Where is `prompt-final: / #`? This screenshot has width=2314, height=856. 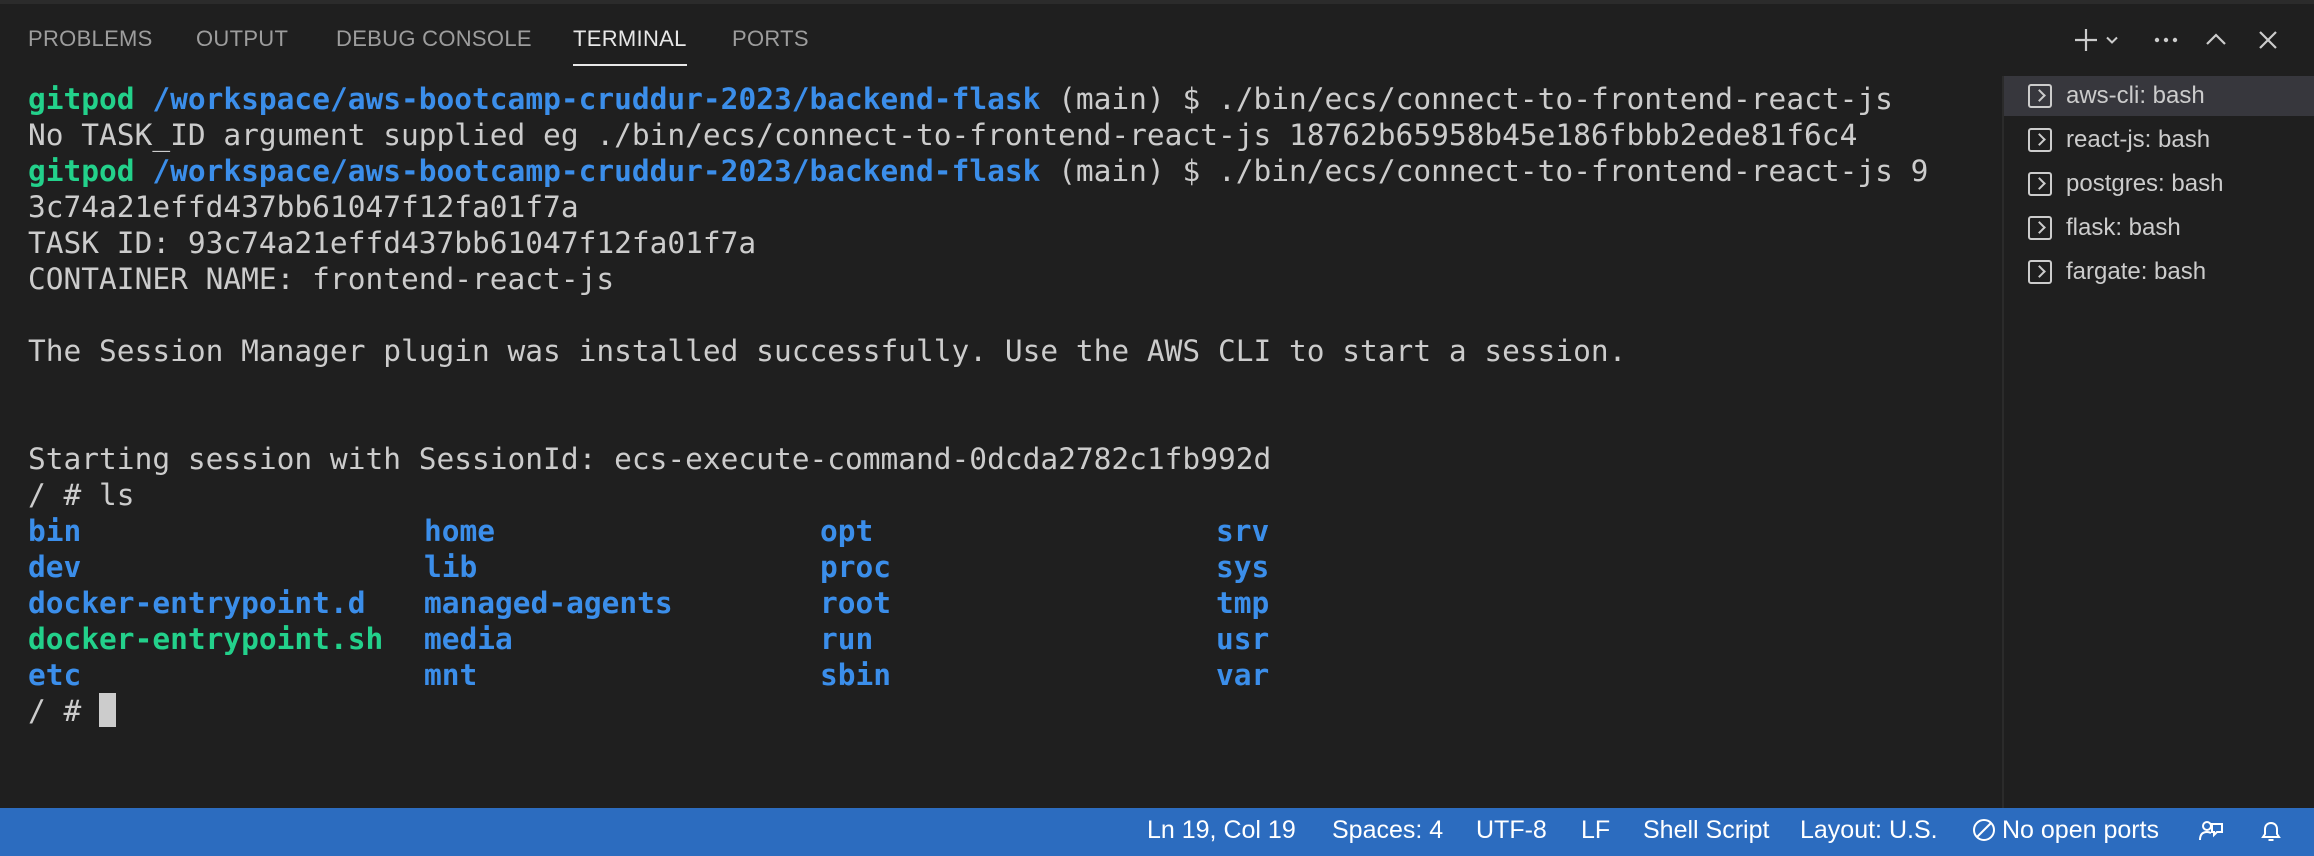
prompt-final: / # is located at coordinates (64, 711).